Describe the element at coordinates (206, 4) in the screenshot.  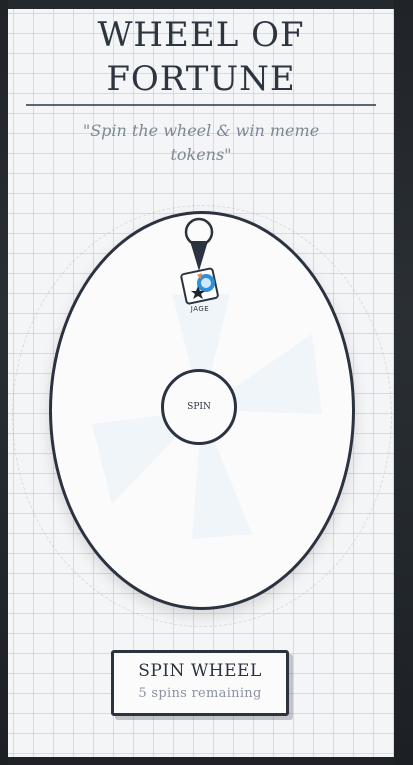
I see `top-strip` at that location.